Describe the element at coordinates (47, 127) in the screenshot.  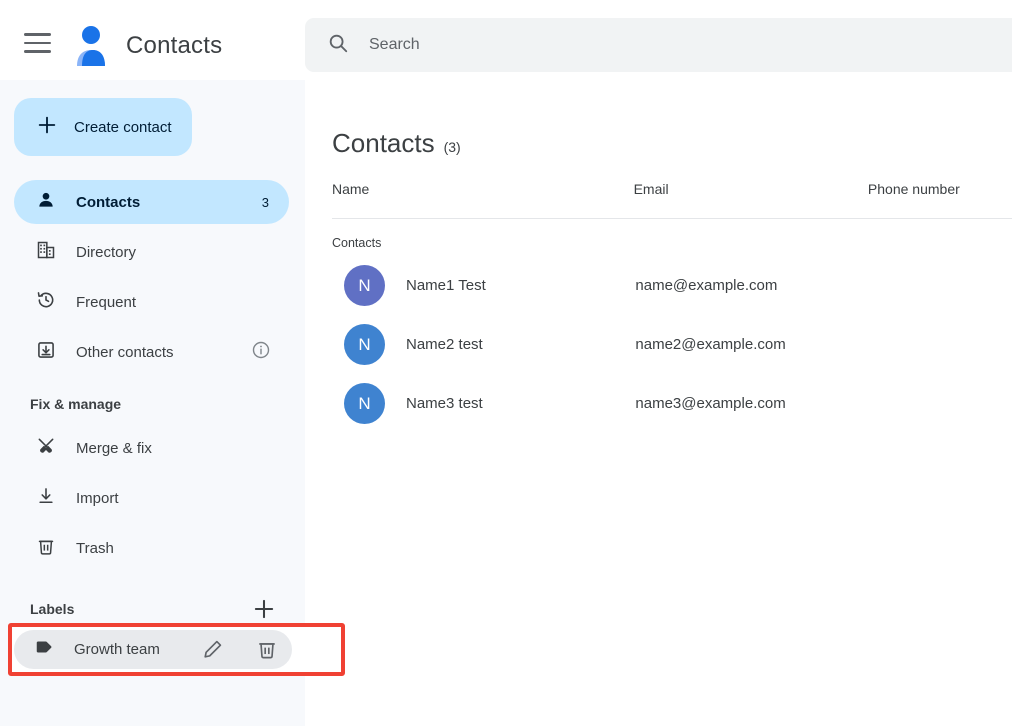
I see `plus-icon` at that location.